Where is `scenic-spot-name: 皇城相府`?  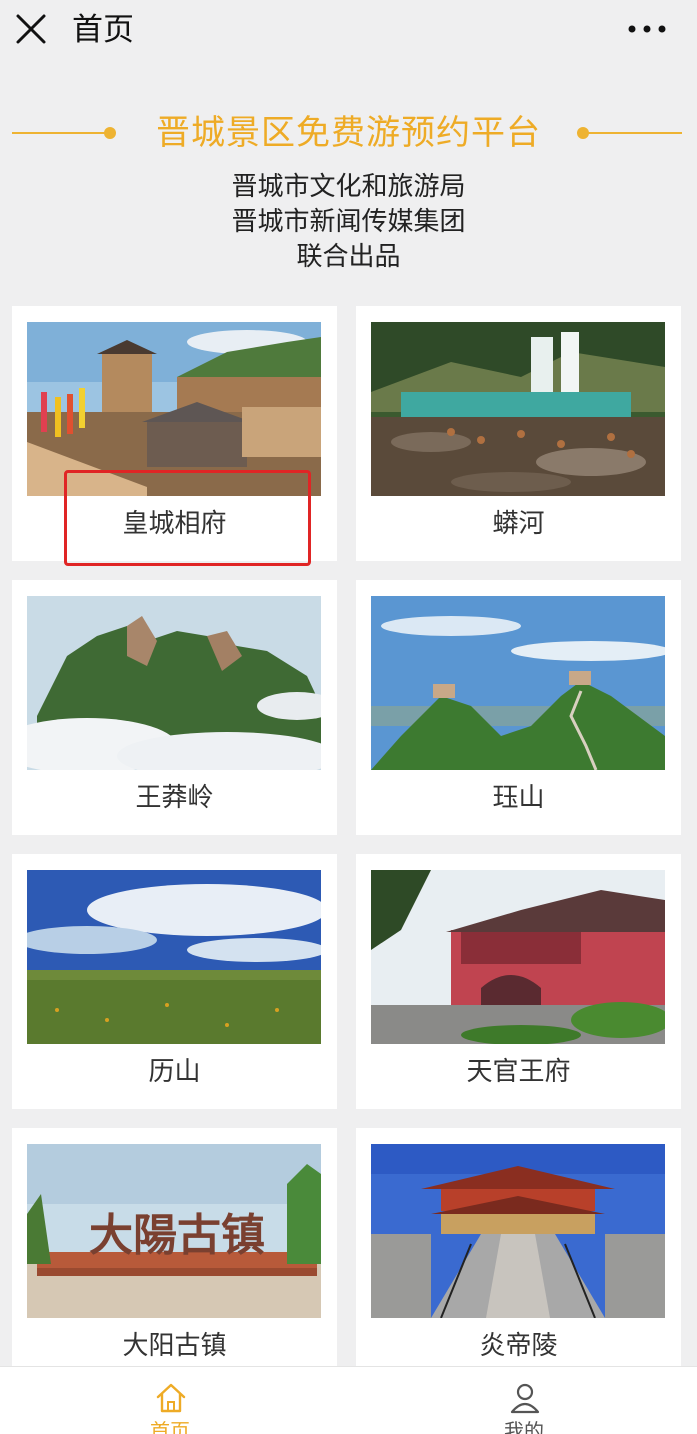 scenic-spot-name: 皇城相府 is located at coordinates (174, 524).